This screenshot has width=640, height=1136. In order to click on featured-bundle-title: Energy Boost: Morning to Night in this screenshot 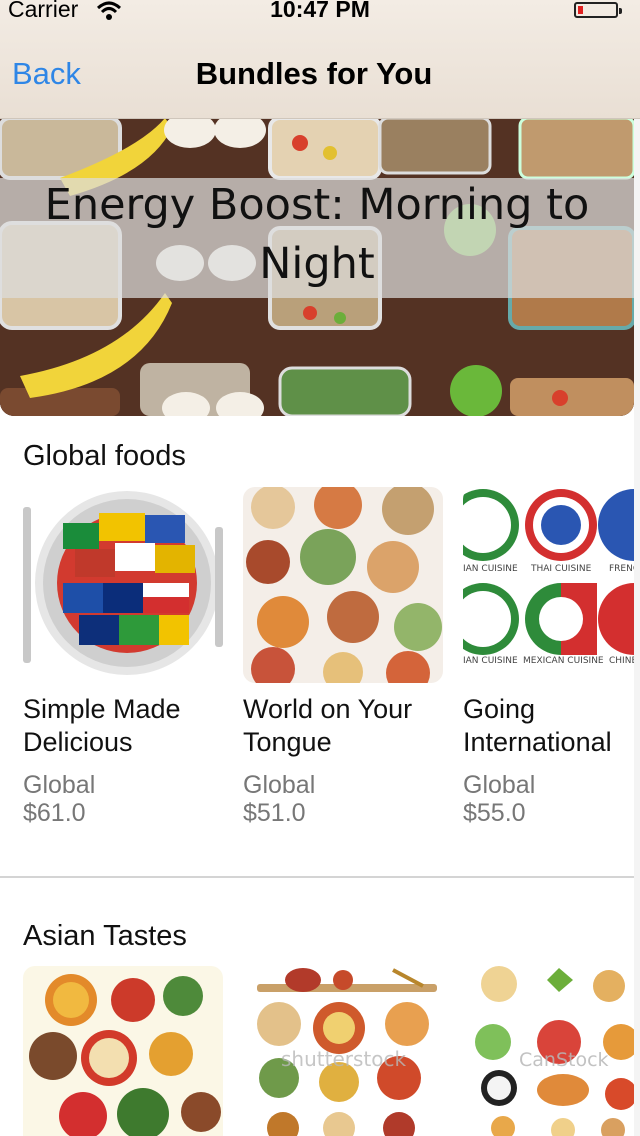, I will do `click(317, 234)`.